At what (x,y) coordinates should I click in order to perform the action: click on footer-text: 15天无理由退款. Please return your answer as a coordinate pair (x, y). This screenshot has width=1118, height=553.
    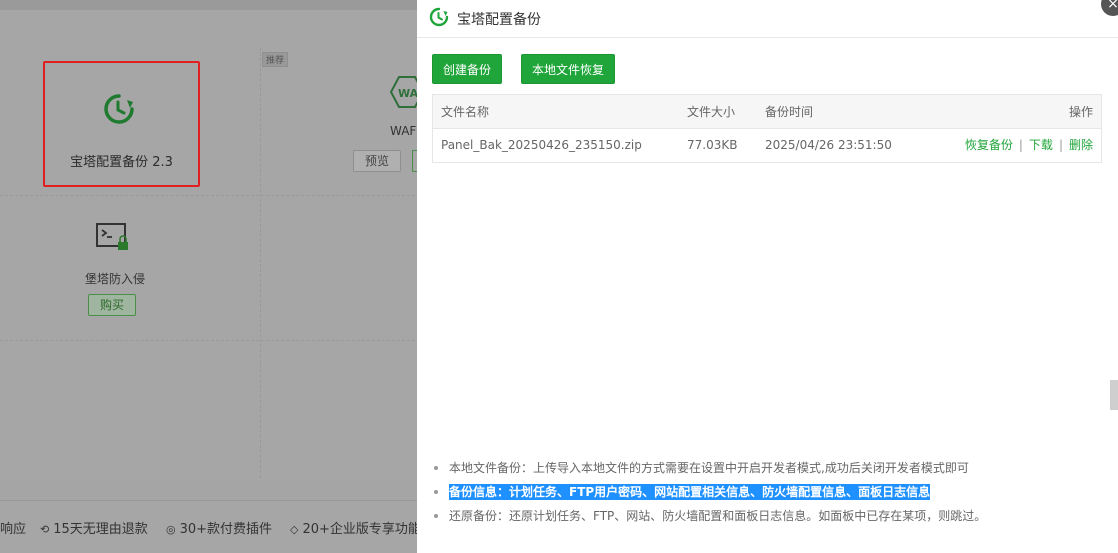
    Looking at the image, I should click on (100, 529).